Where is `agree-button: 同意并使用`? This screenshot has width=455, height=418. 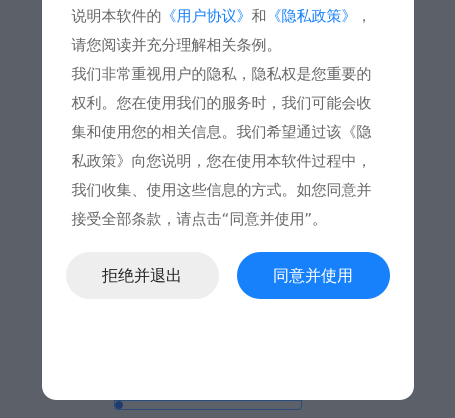
agree-button: 同意并使用 is located at coordinates (313, 275).